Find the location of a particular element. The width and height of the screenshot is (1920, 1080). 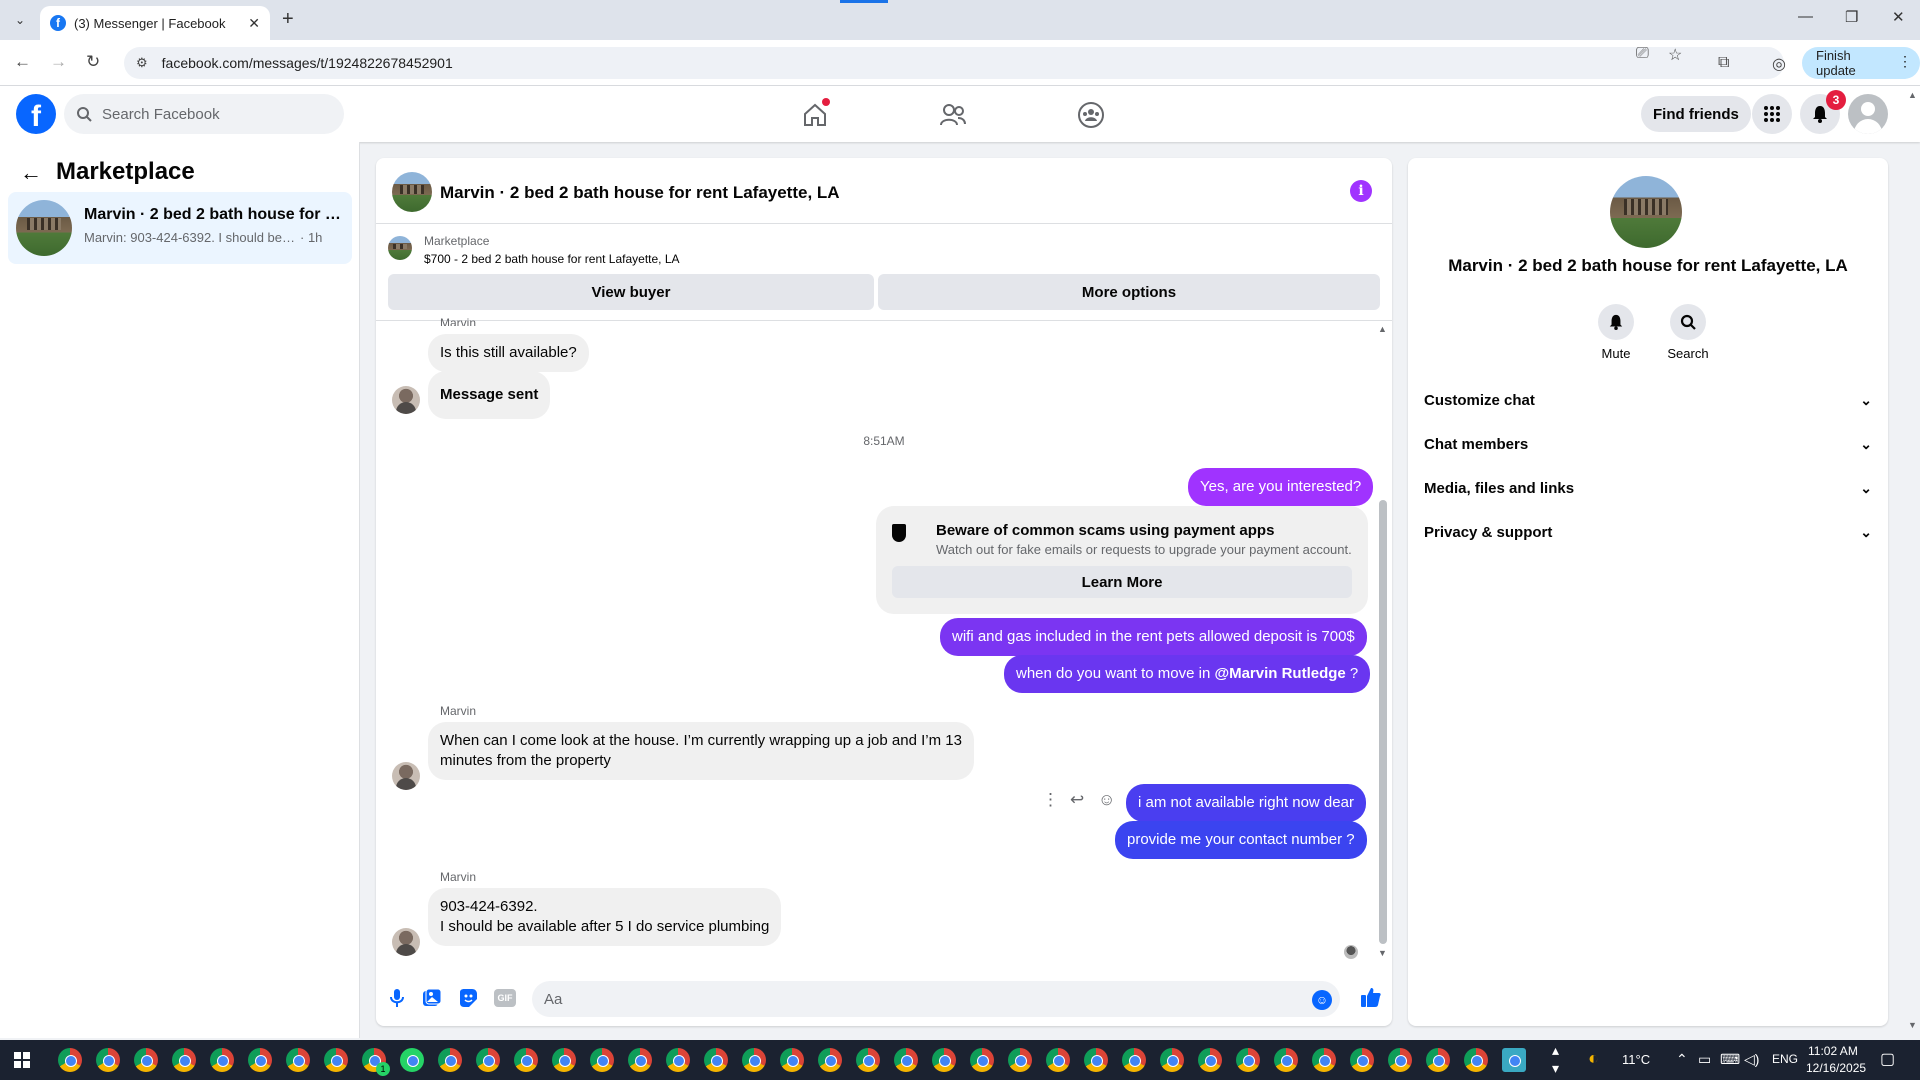

taskbar-scroll-up-icon: ▴ is located at coordinates (1555, 1050).